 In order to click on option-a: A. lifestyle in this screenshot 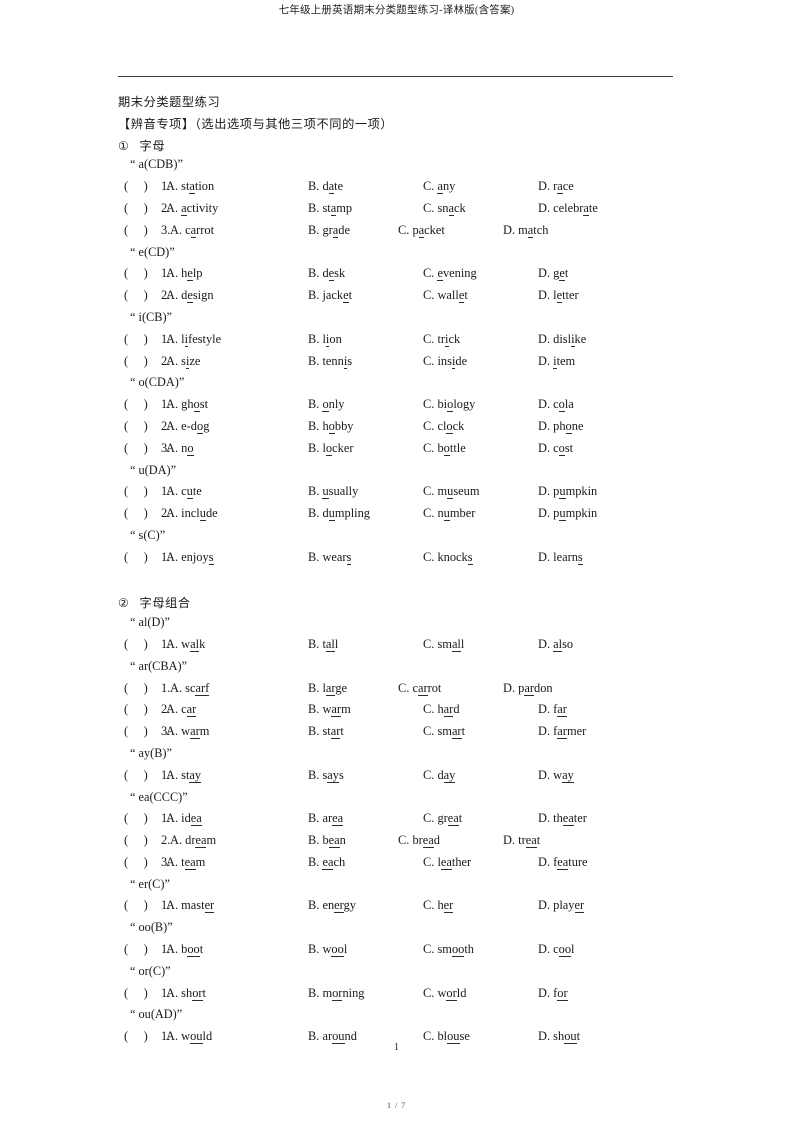, I will do `click(193, 339)`.